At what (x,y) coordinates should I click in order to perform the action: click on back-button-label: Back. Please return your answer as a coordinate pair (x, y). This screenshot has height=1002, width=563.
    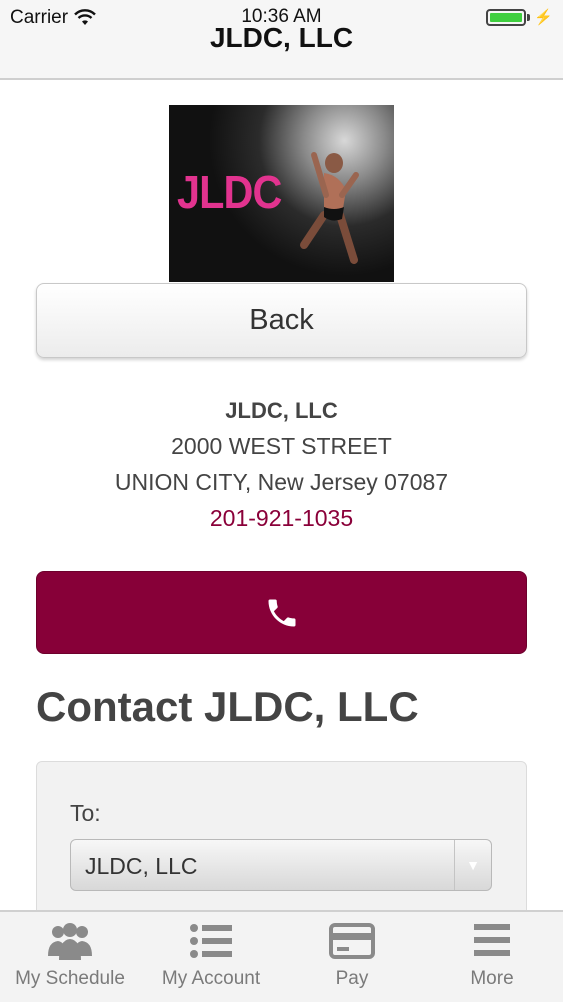
    Looking at the image, I should click on (281, 320).